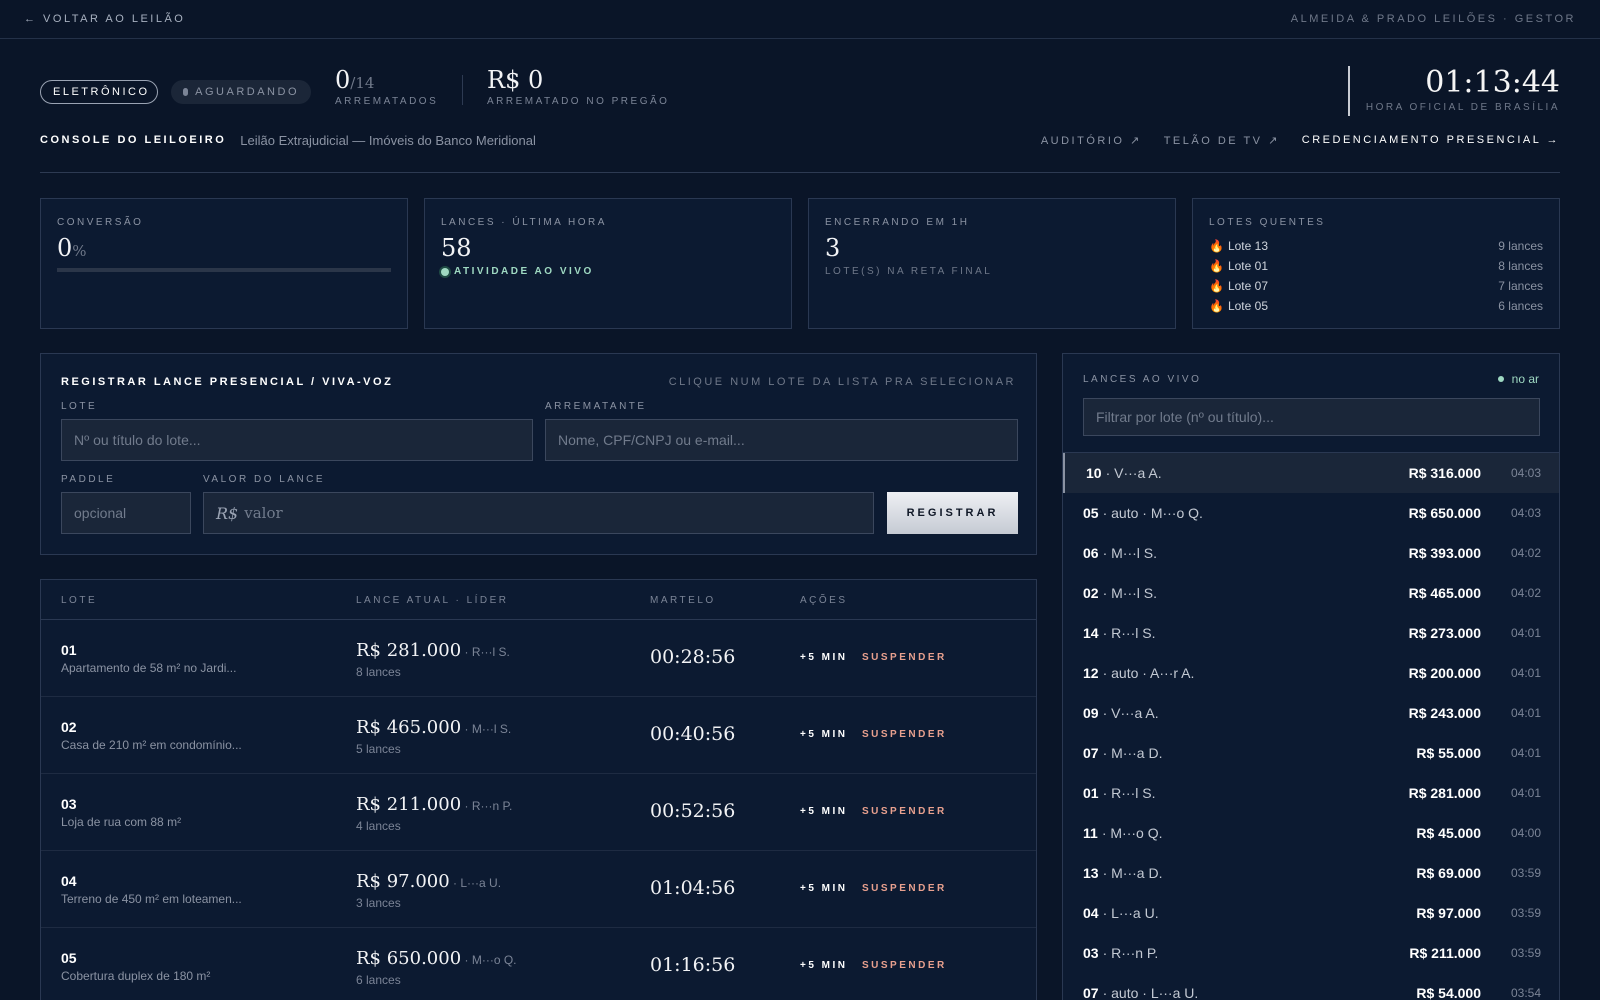 The image size is (1600, 1000). What do you see at coordinates (378, 903) in the screenshot?
I see `lot-bid-count: 3 lances` at bounding box center [378, 903].